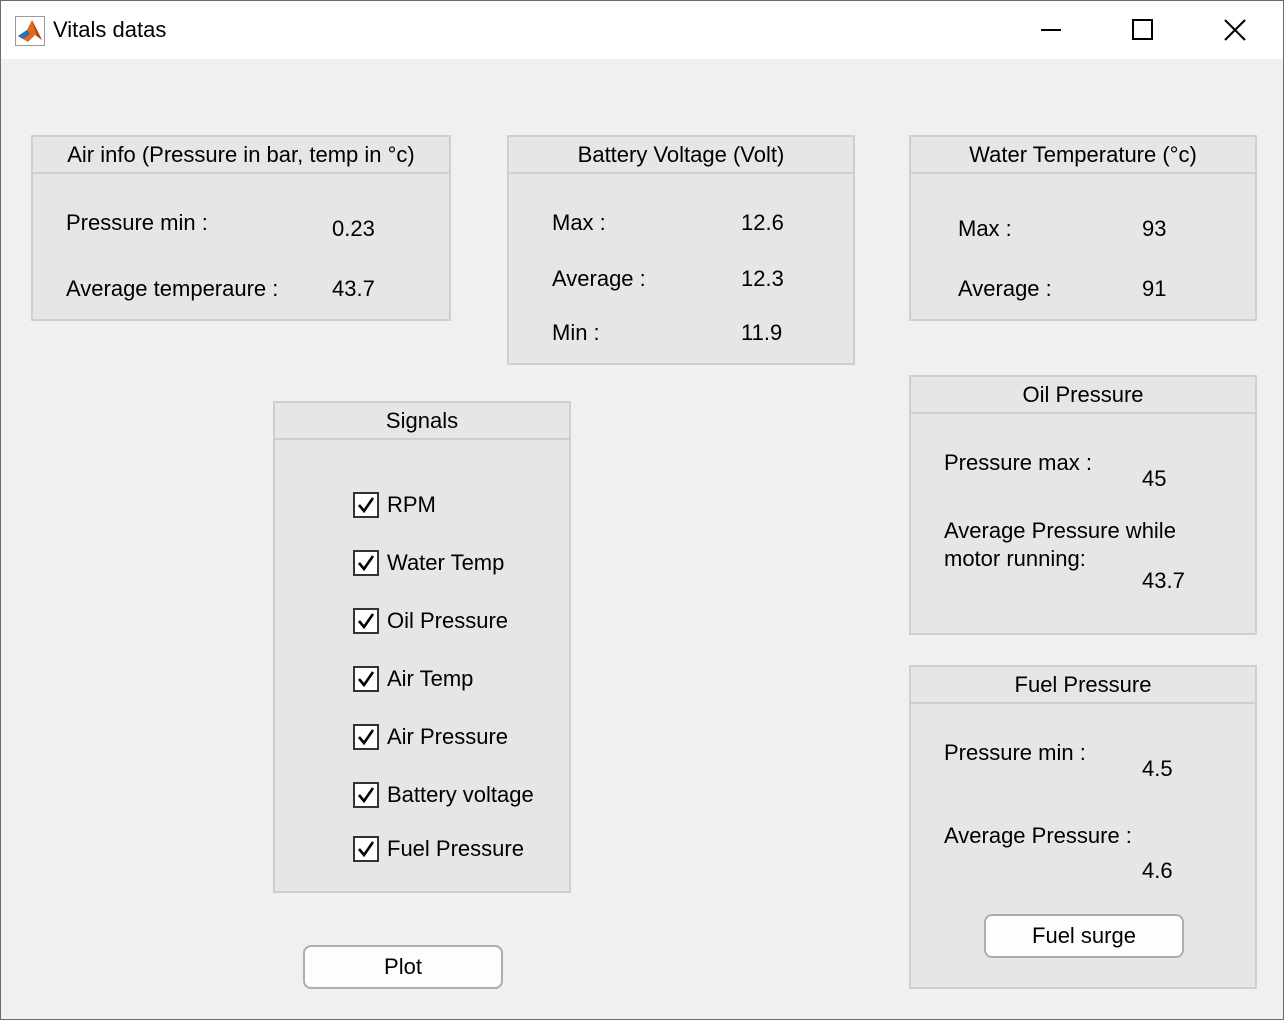 This screenshot has height=1020, width=1284. I want to click on signal-water-temp-label: Water Temp, so click(446, 562).